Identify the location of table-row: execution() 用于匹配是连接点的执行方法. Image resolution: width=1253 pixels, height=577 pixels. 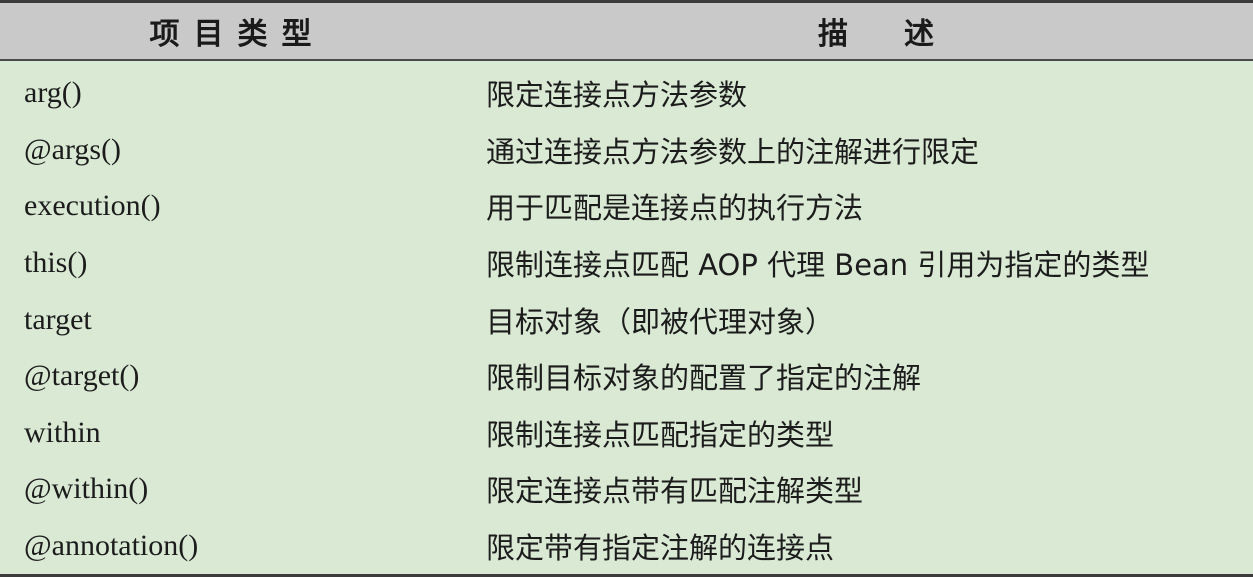
(626, 206).